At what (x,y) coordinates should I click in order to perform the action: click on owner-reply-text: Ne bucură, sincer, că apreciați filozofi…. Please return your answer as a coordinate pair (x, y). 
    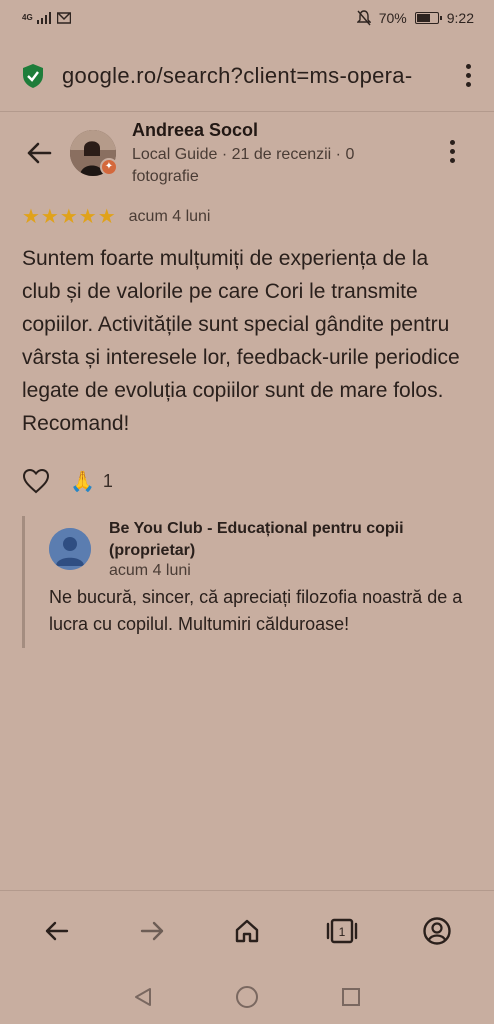
    Looking at the image, I should click on (256, 610).